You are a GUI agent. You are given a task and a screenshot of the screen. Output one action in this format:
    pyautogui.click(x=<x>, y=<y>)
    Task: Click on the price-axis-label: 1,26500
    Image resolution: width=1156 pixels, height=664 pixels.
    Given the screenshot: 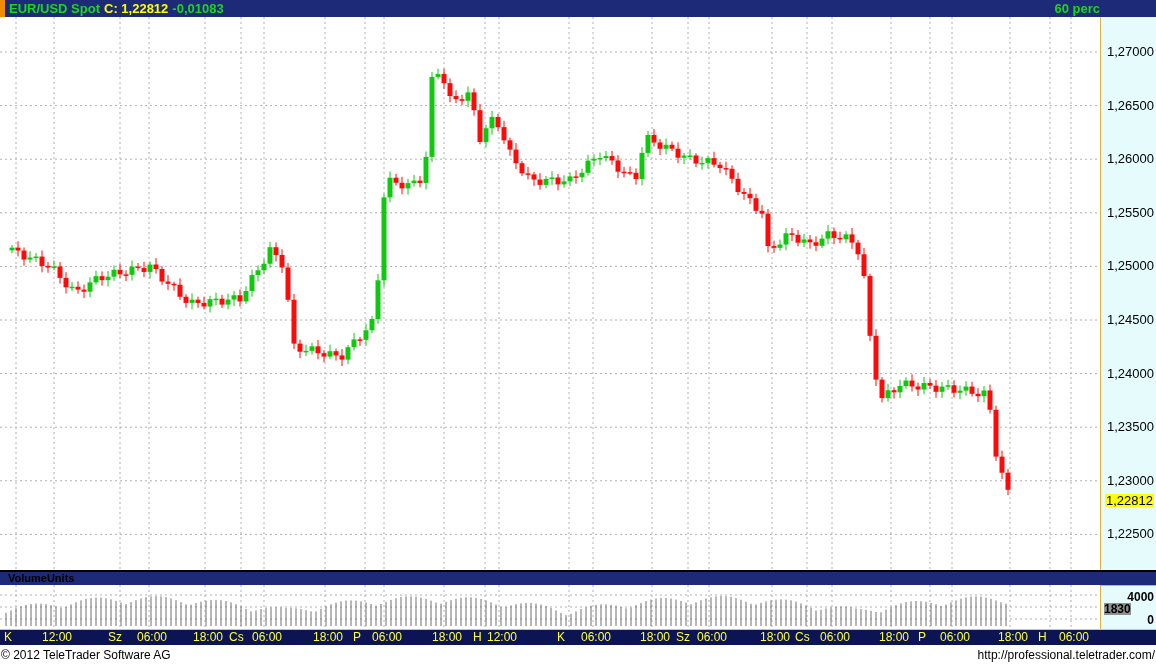 What is the action you would take?
    pyautogui.click(x=1130, y=105)
    